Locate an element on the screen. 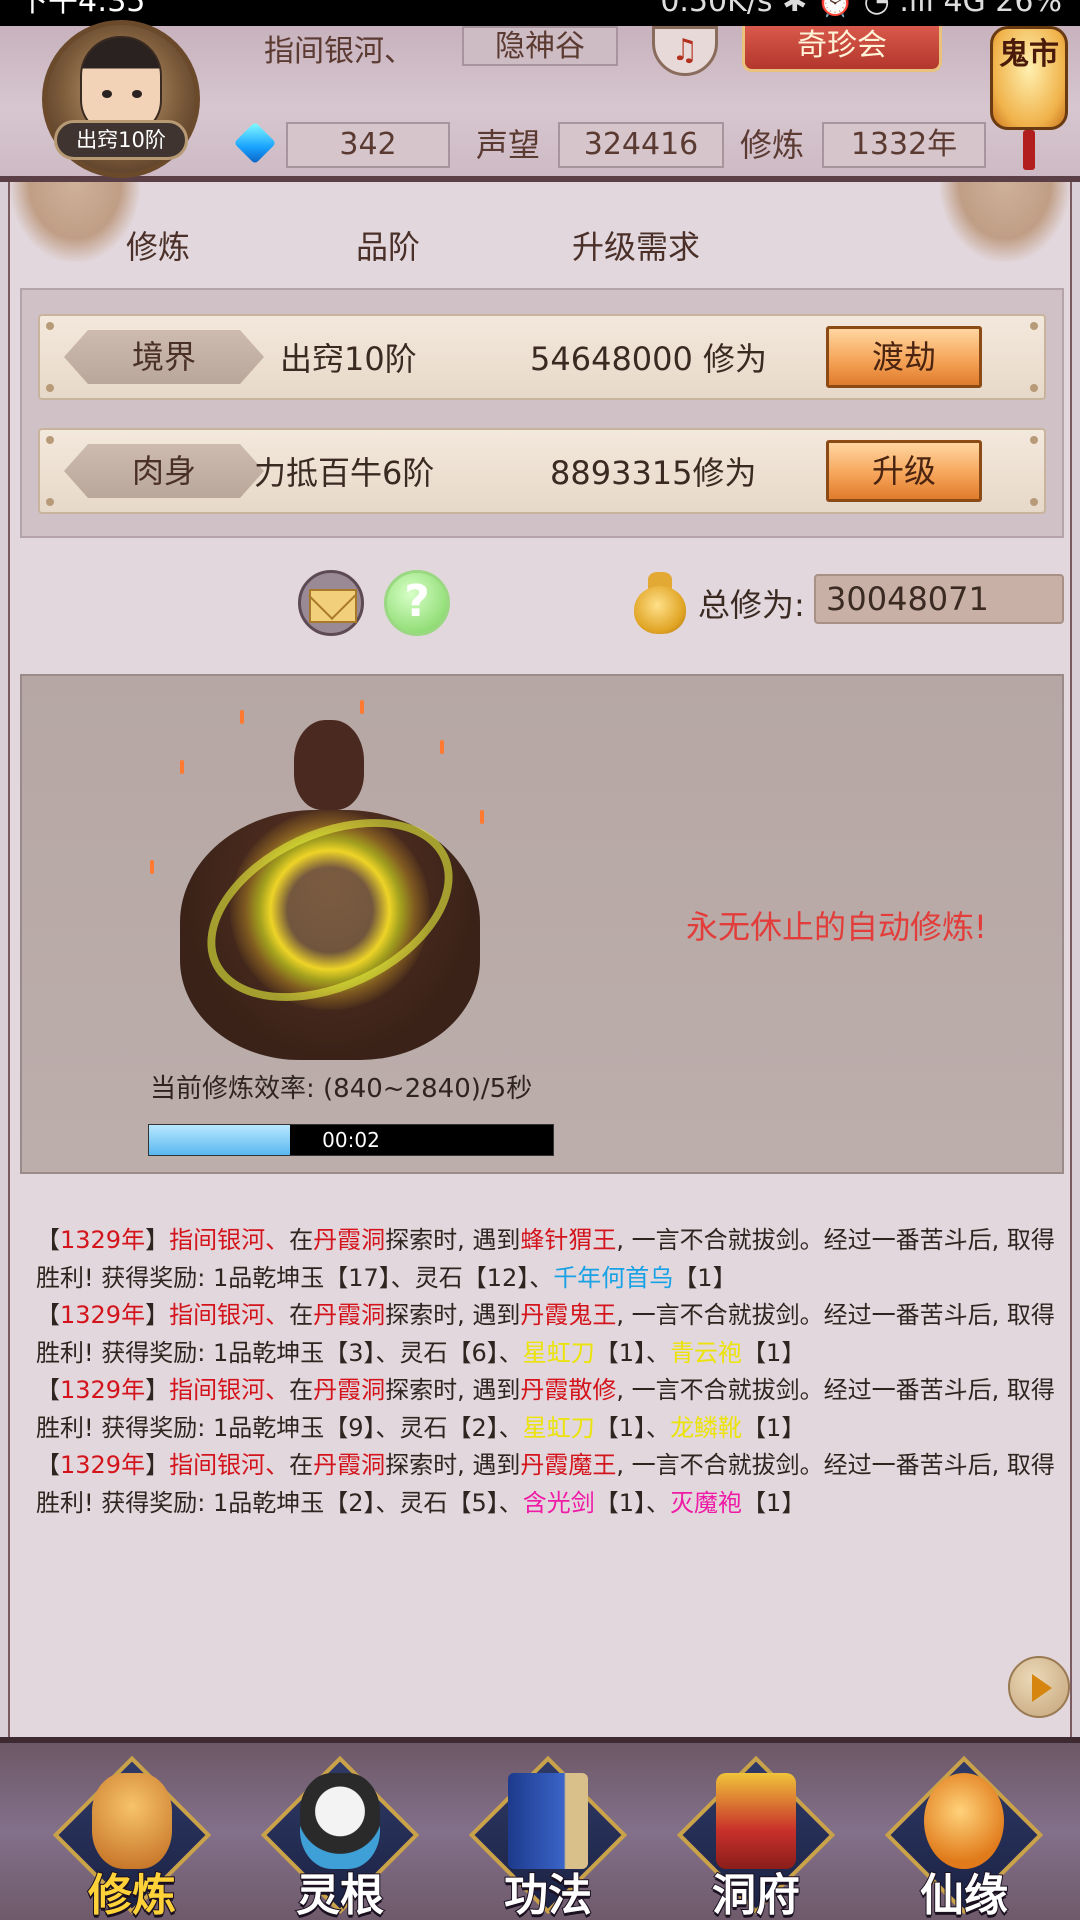 The height and width of the screenshot is (1920, 1080). body-upgrade-button: 升级 is located at coordinates (904, 471).